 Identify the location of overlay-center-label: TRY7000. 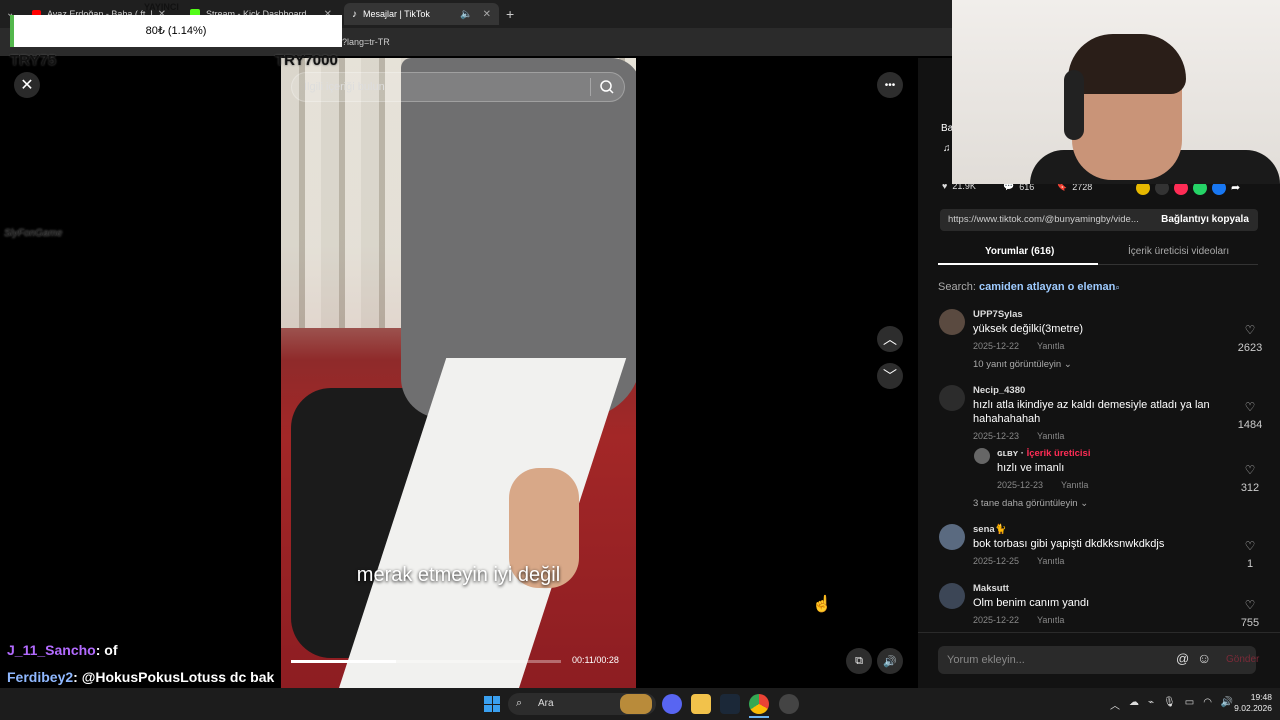
(306, 60).